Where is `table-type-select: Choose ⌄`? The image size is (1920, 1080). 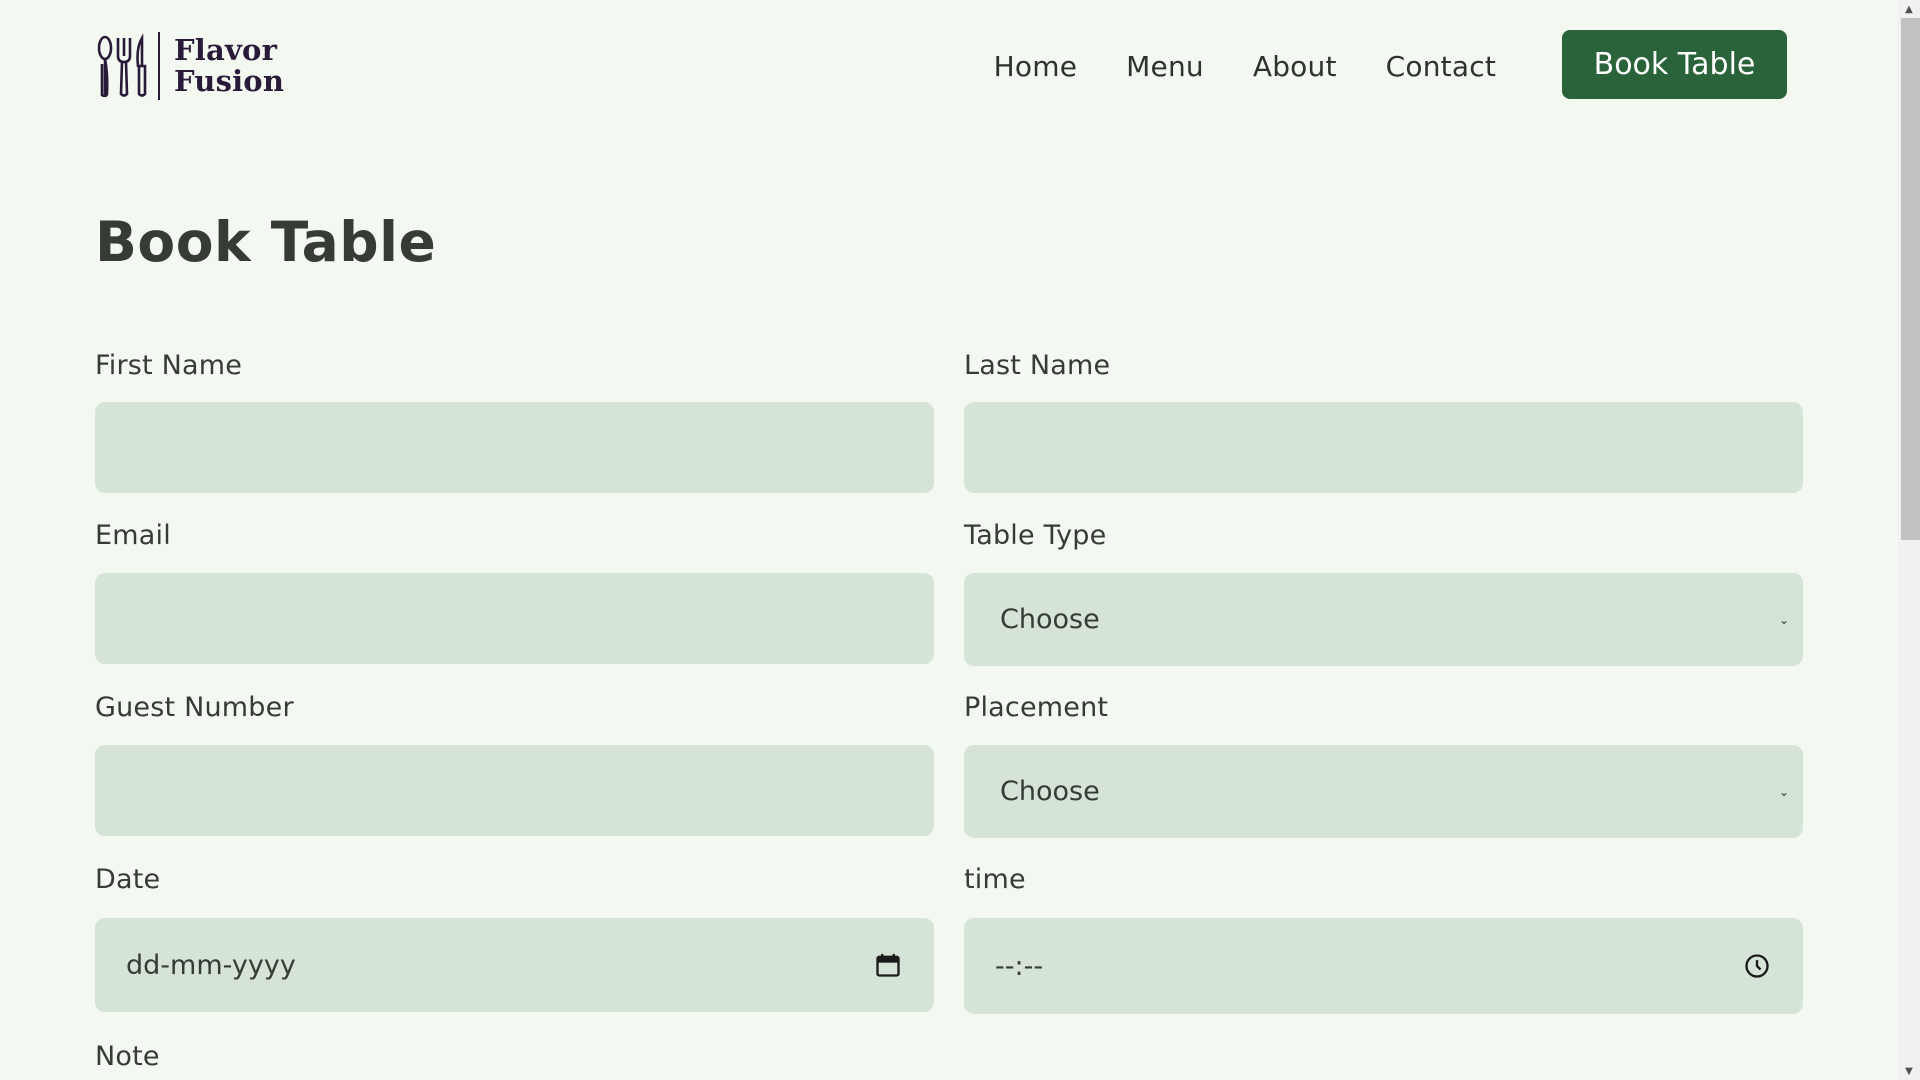
table-type-select: Choose ⌄ is located at coordinates (1383, 619).